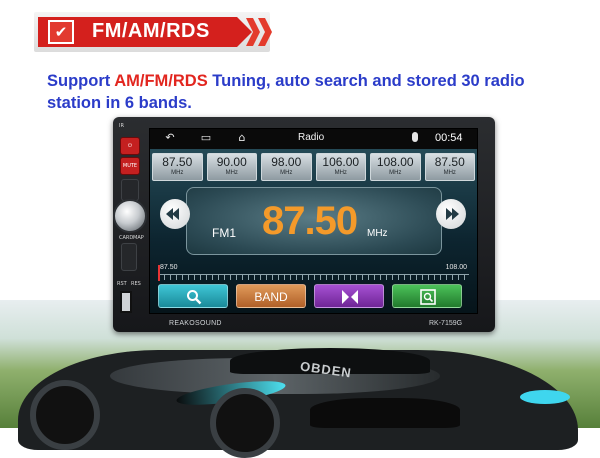 The image size is (600, 458). What do you see at coordinates (242, 138) in the screenshot?
I see `home-icon: ⌂` at bounding box center [242, 138].